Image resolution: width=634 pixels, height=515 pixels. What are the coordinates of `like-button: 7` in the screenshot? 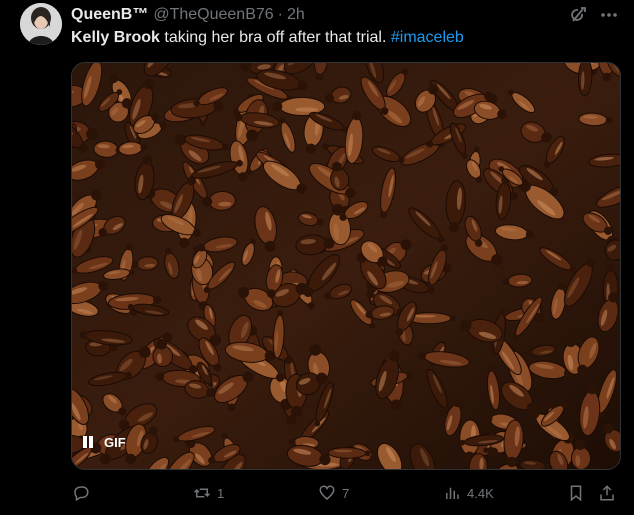 It's located at (333, 493).